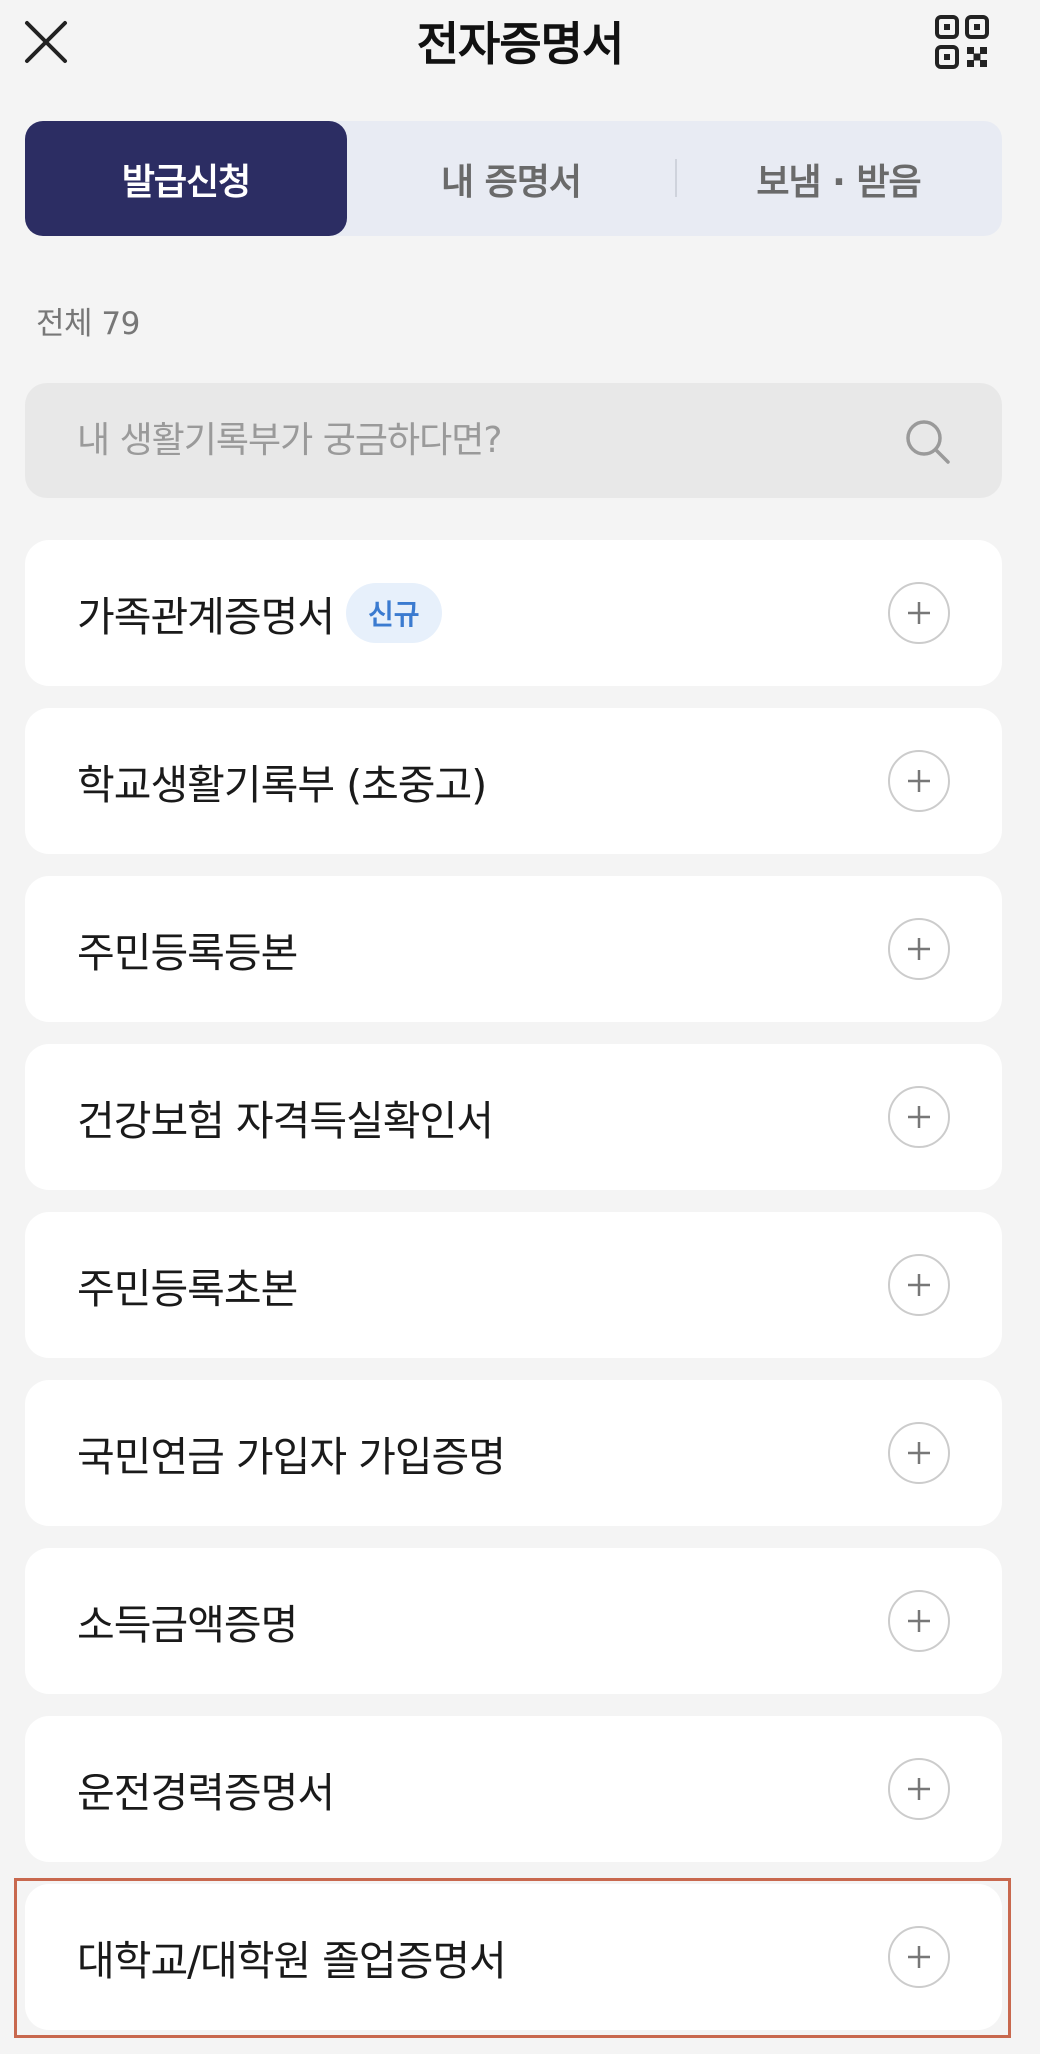 The height and width of the screenshot is (2054, 1040). What do you see at coordinates (187, 953) in the screenshot?
I see `list-item-label: 주민등록등본` at bounding box center [187, 953].